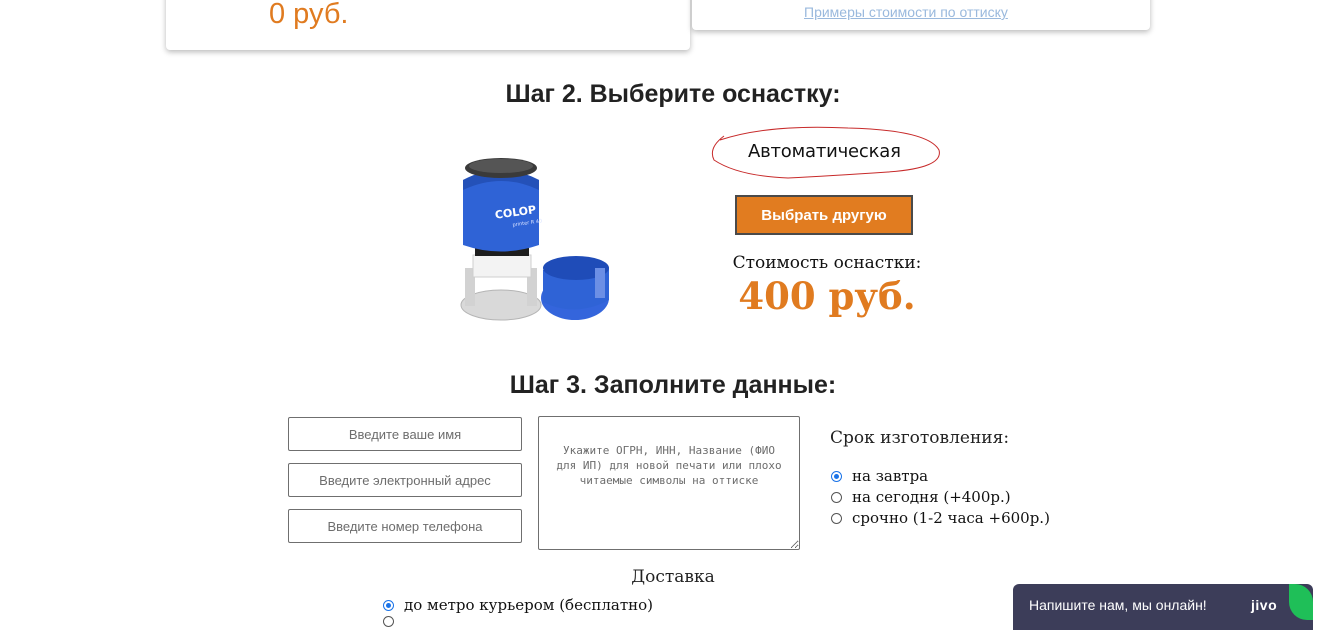 The width and height of the screenshot is (1341, 630). I want to click on deadline-option-urgent: срочно (1-2 часа +600р.), so click(940, 518).